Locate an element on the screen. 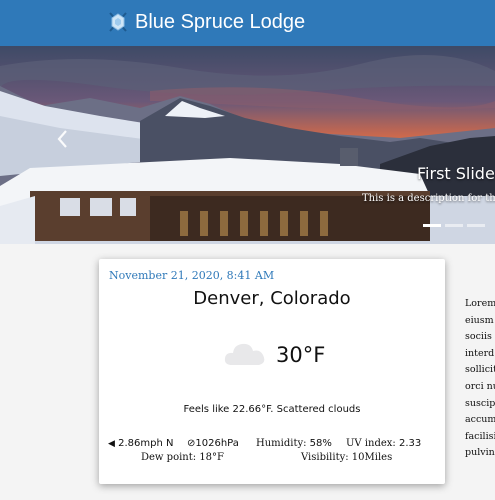  pressure-info: ⊘1026hPa is located at coordinates (213, 443).